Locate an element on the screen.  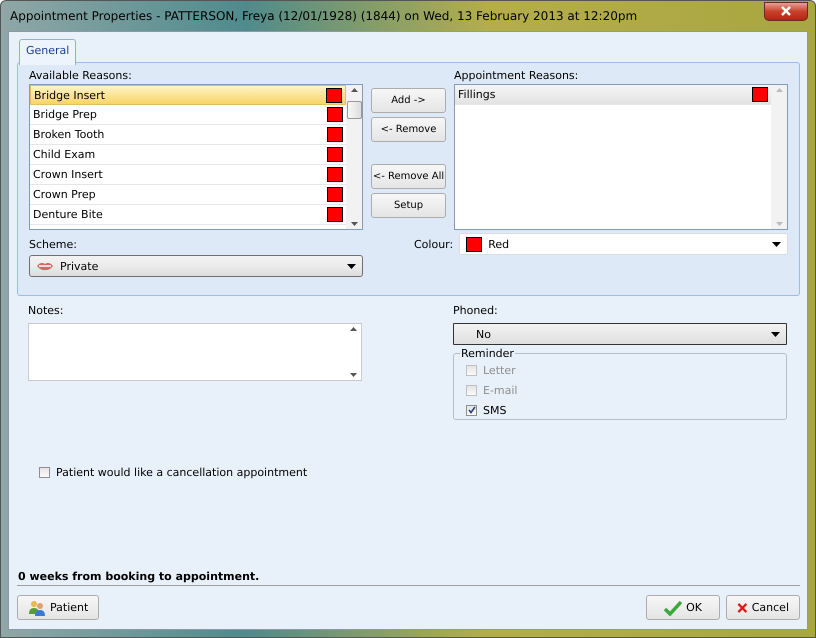
reason-label: Child Exam is located at coordinates (64, 154).